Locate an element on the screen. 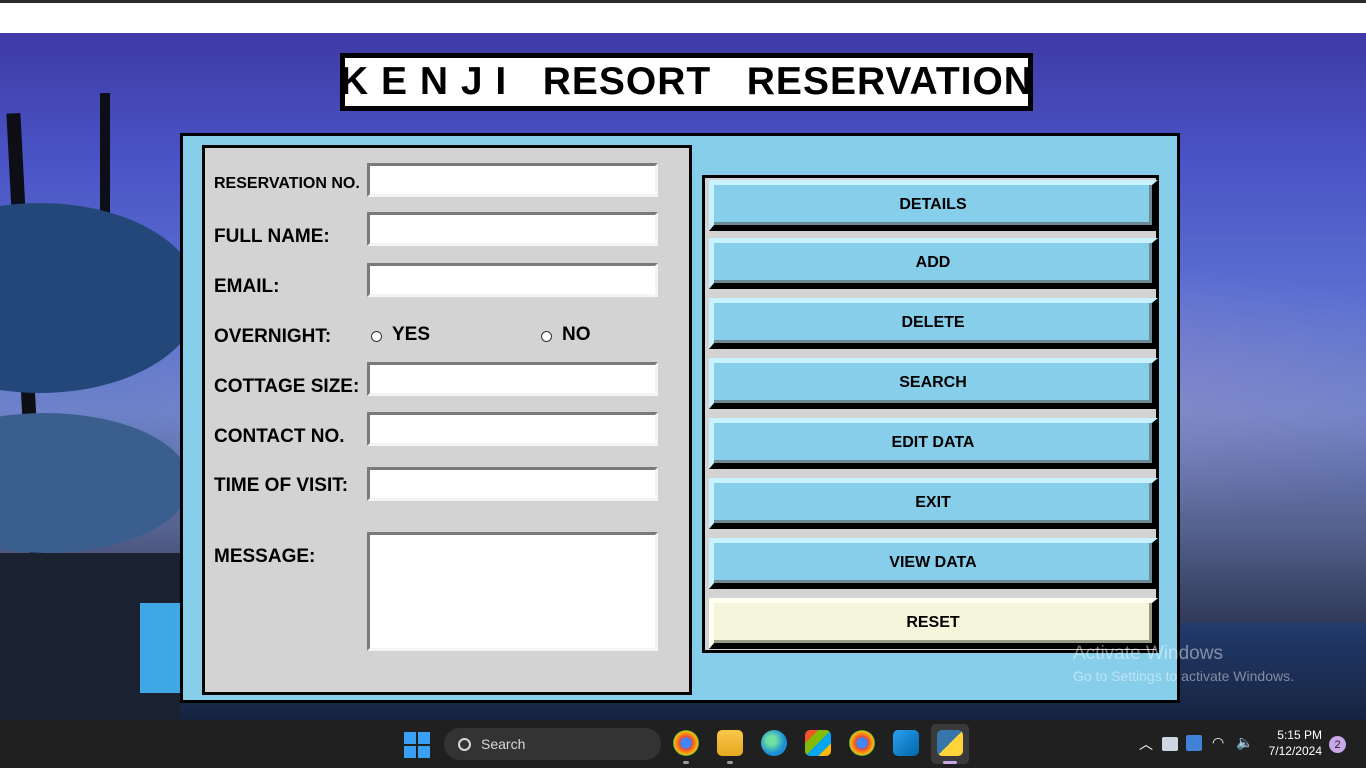 The image size is (1366, 768). message-label: MESSAGE: is located at coordinates (265, 556).